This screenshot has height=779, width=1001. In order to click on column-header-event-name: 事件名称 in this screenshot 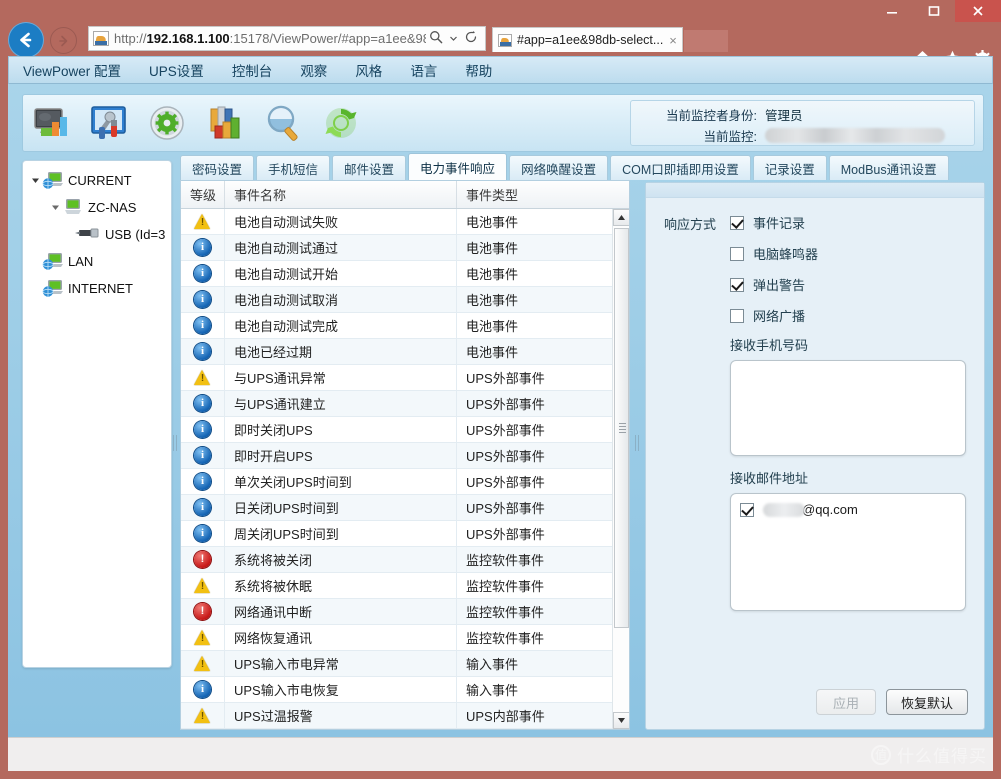, I will do `click(341, 194)`.